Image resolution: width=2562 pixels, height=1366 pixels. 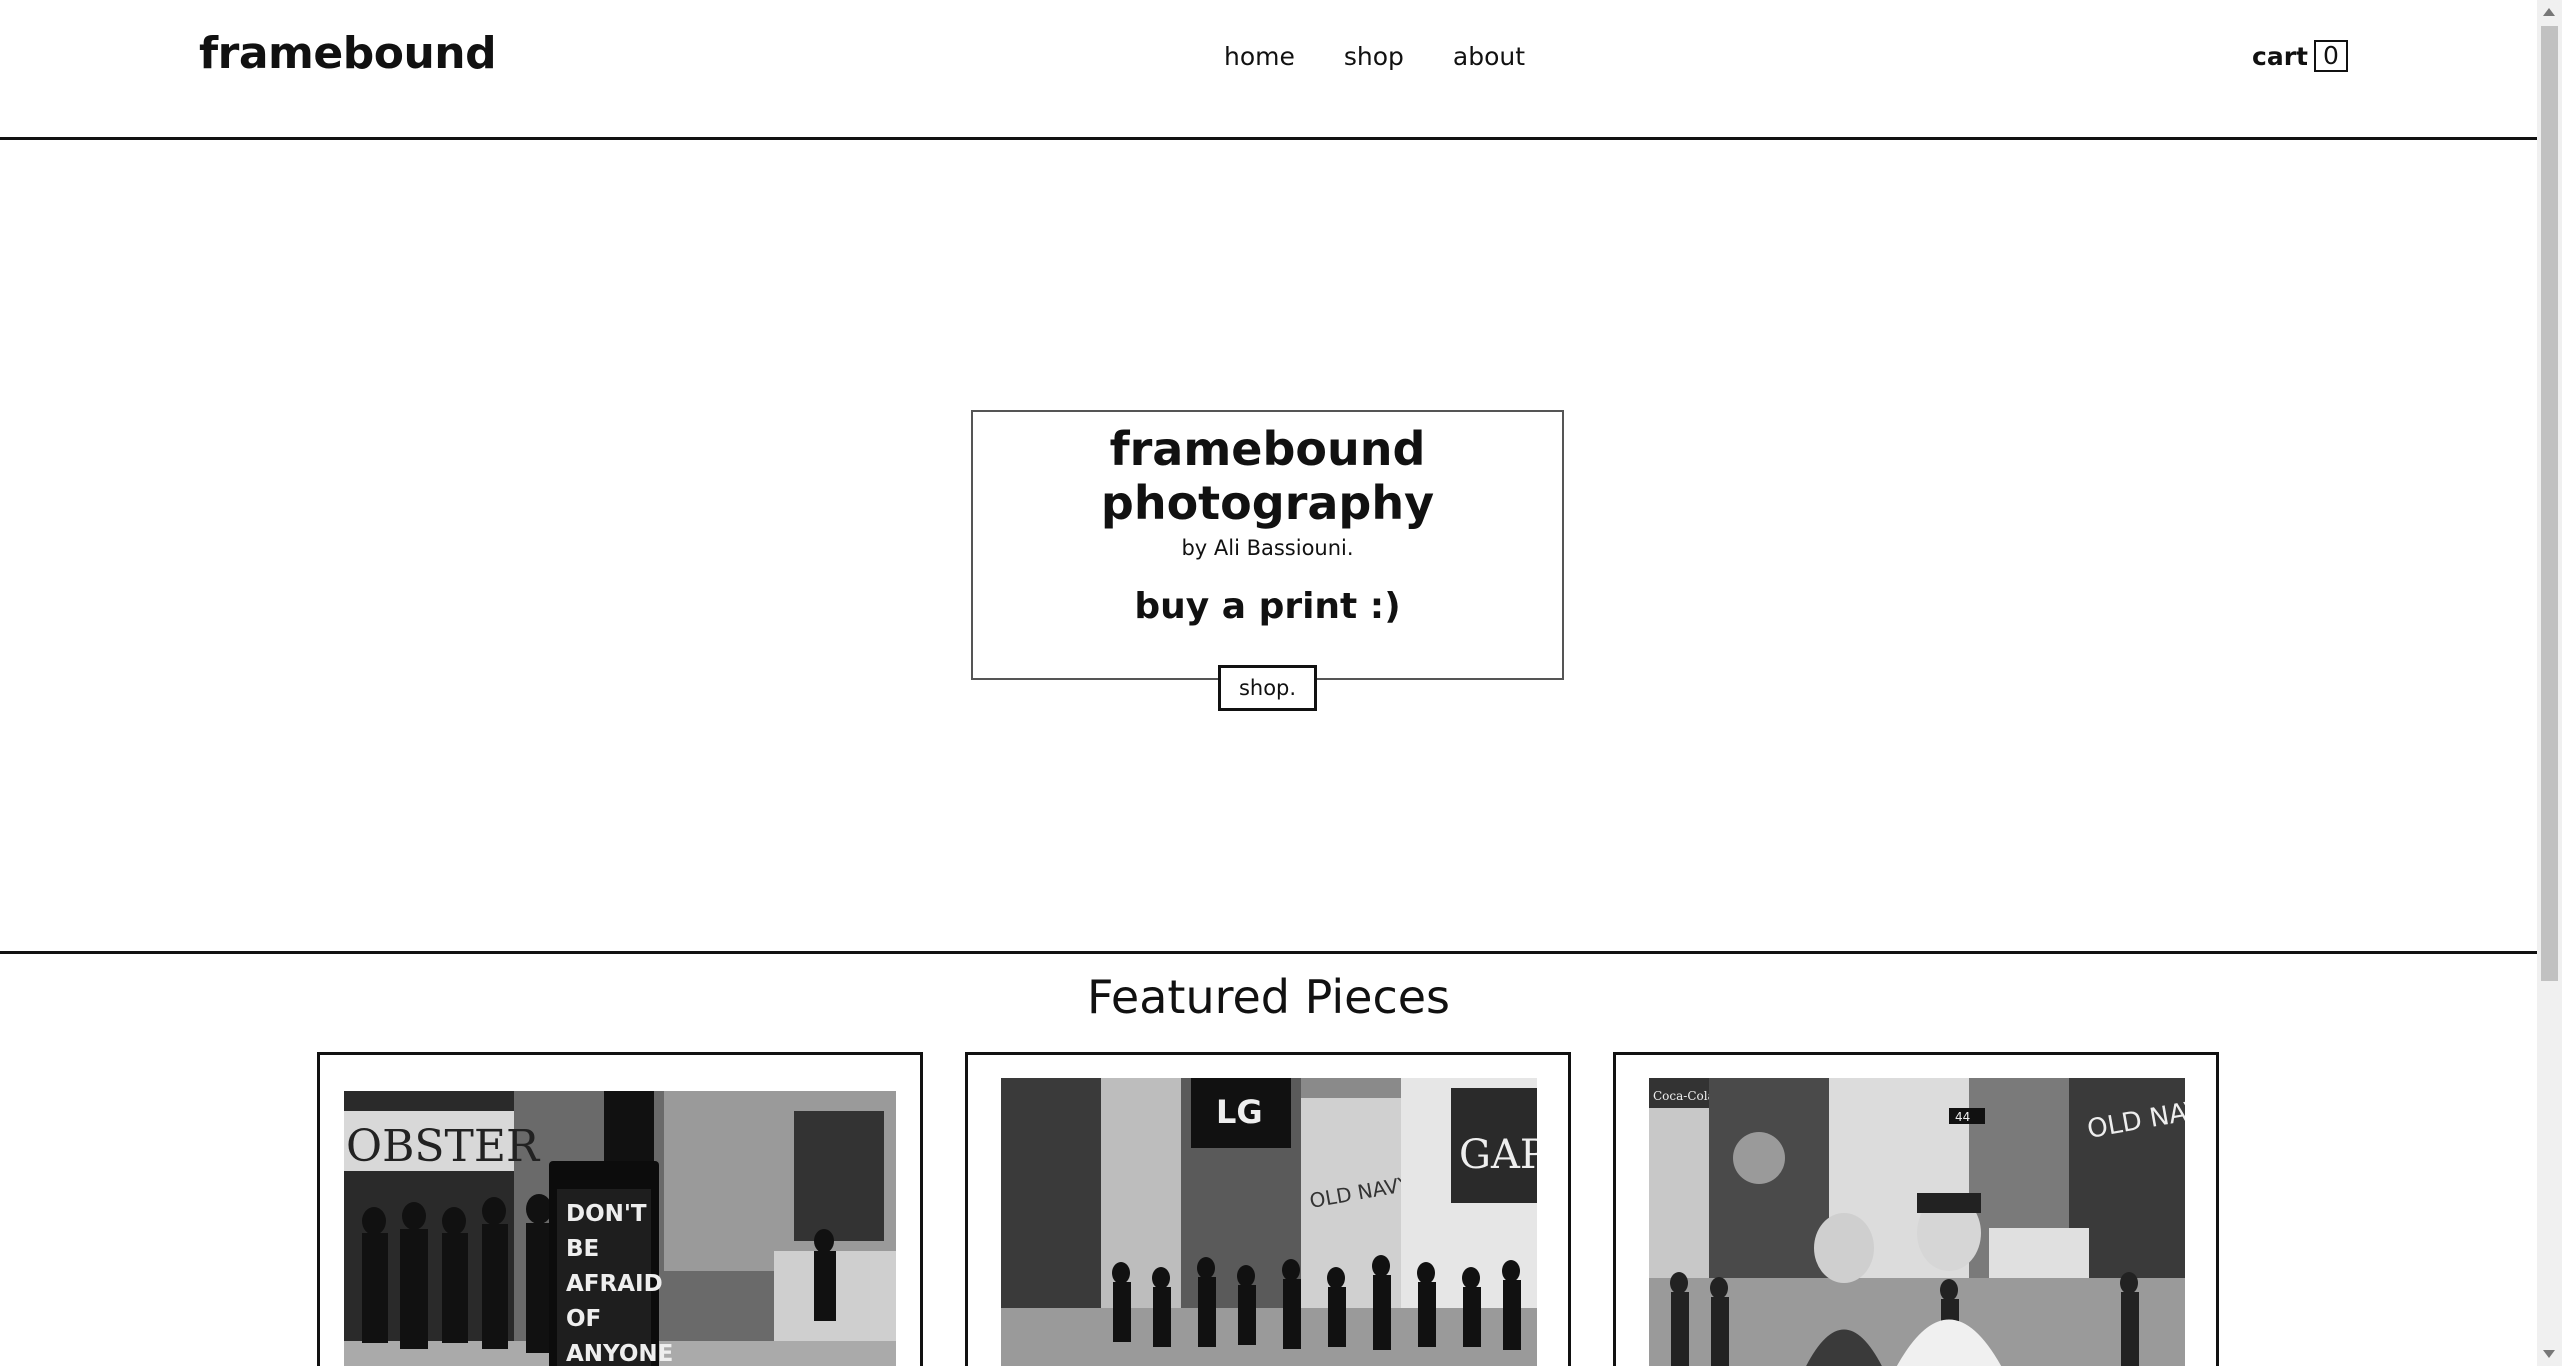 What do you see at coordinates (2549, 503) in the screenshot?
I see `scrollbar-thumb` at bounding box center [2549, 503].